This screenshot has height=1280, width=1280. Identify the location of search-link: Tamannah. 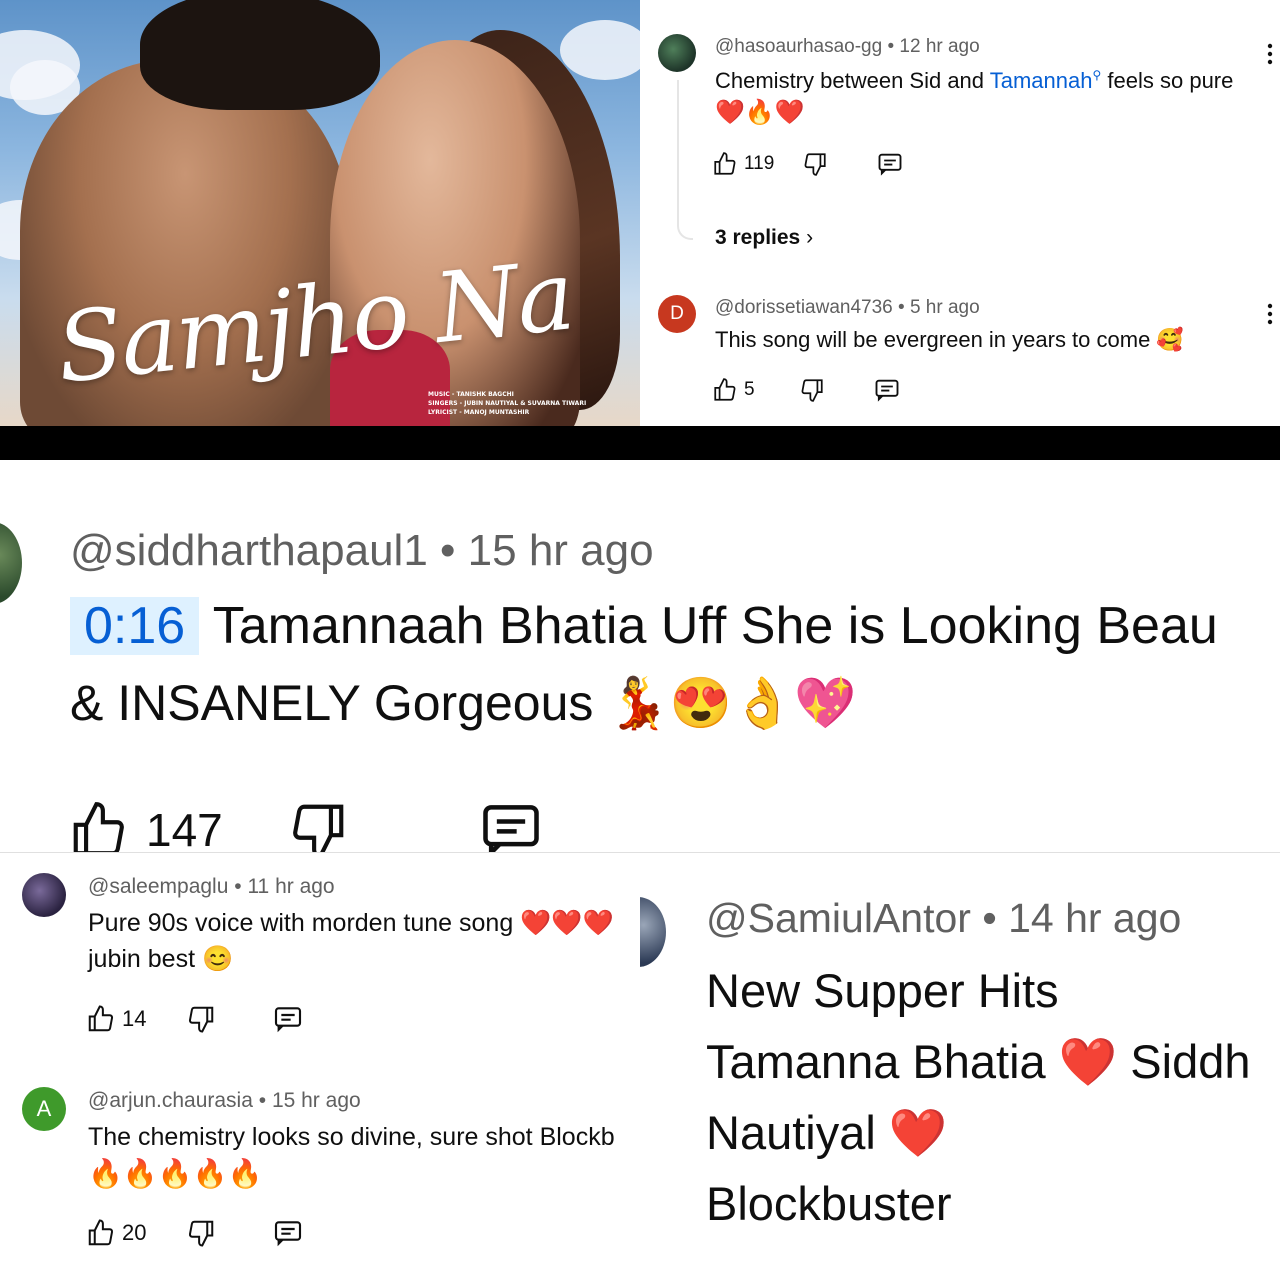
(1041, 80).